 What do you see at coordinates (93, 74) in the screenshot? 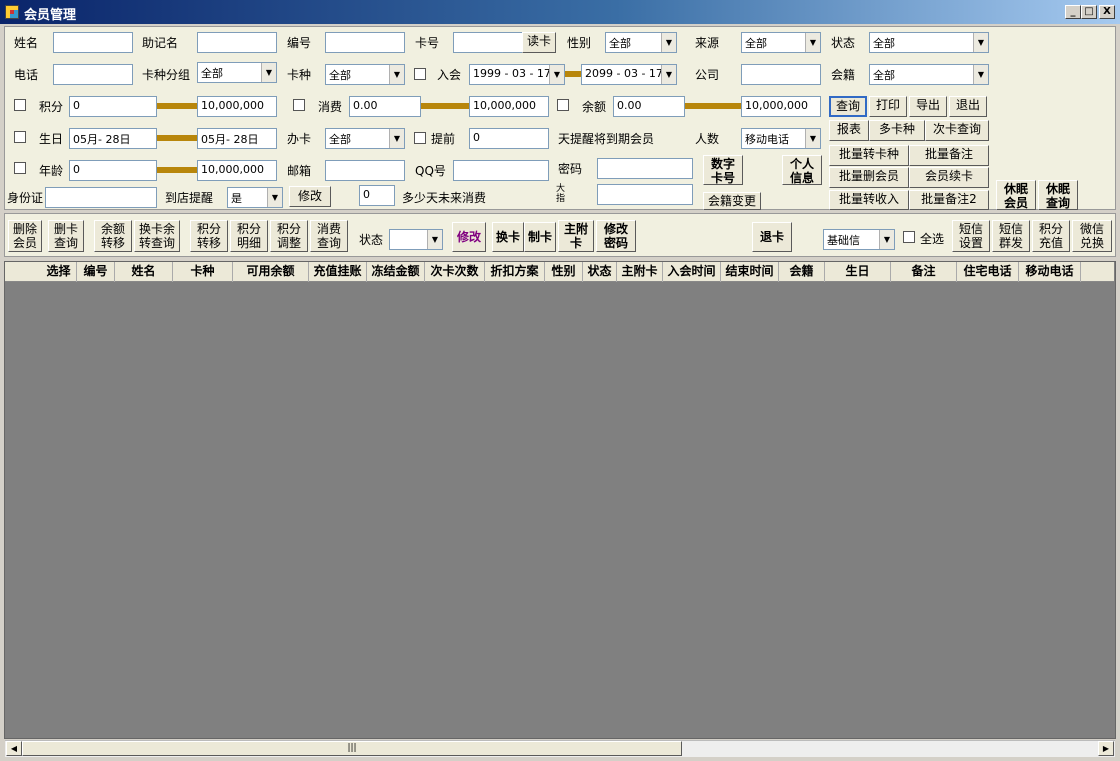
I see `phone-input` at bounding box center [93, 74].